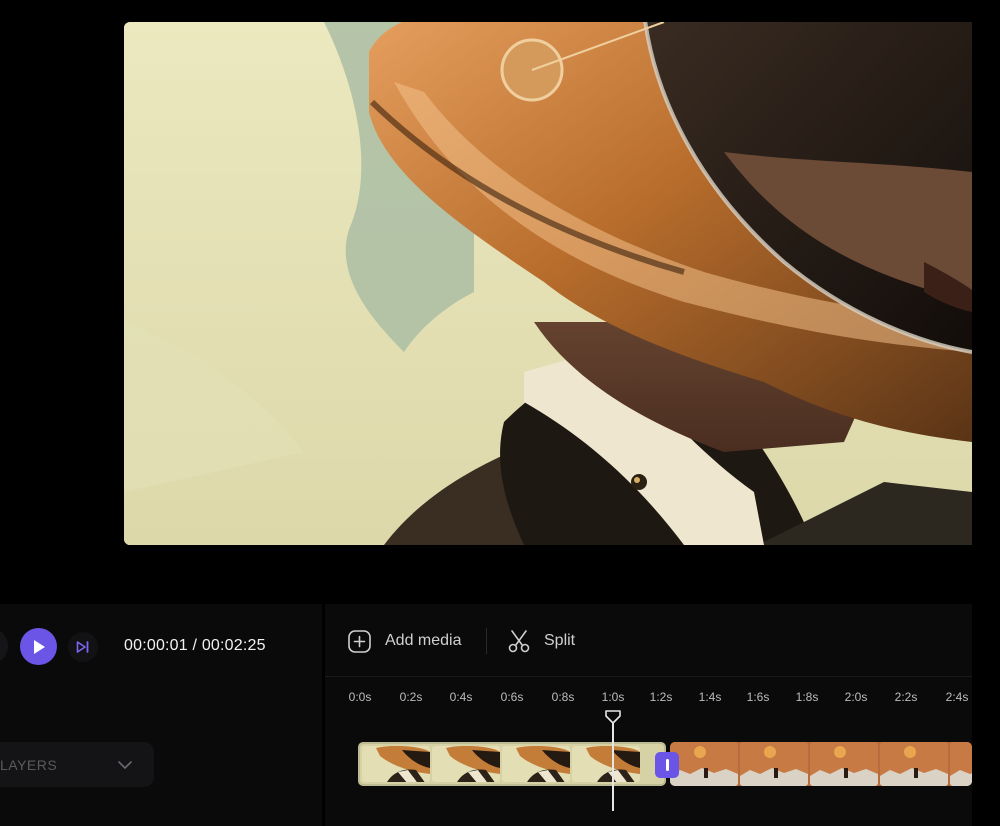  Describe the element at coordinates (906, 697) in the screenshot. I see `ruler-tick: 2:2s` at that location.